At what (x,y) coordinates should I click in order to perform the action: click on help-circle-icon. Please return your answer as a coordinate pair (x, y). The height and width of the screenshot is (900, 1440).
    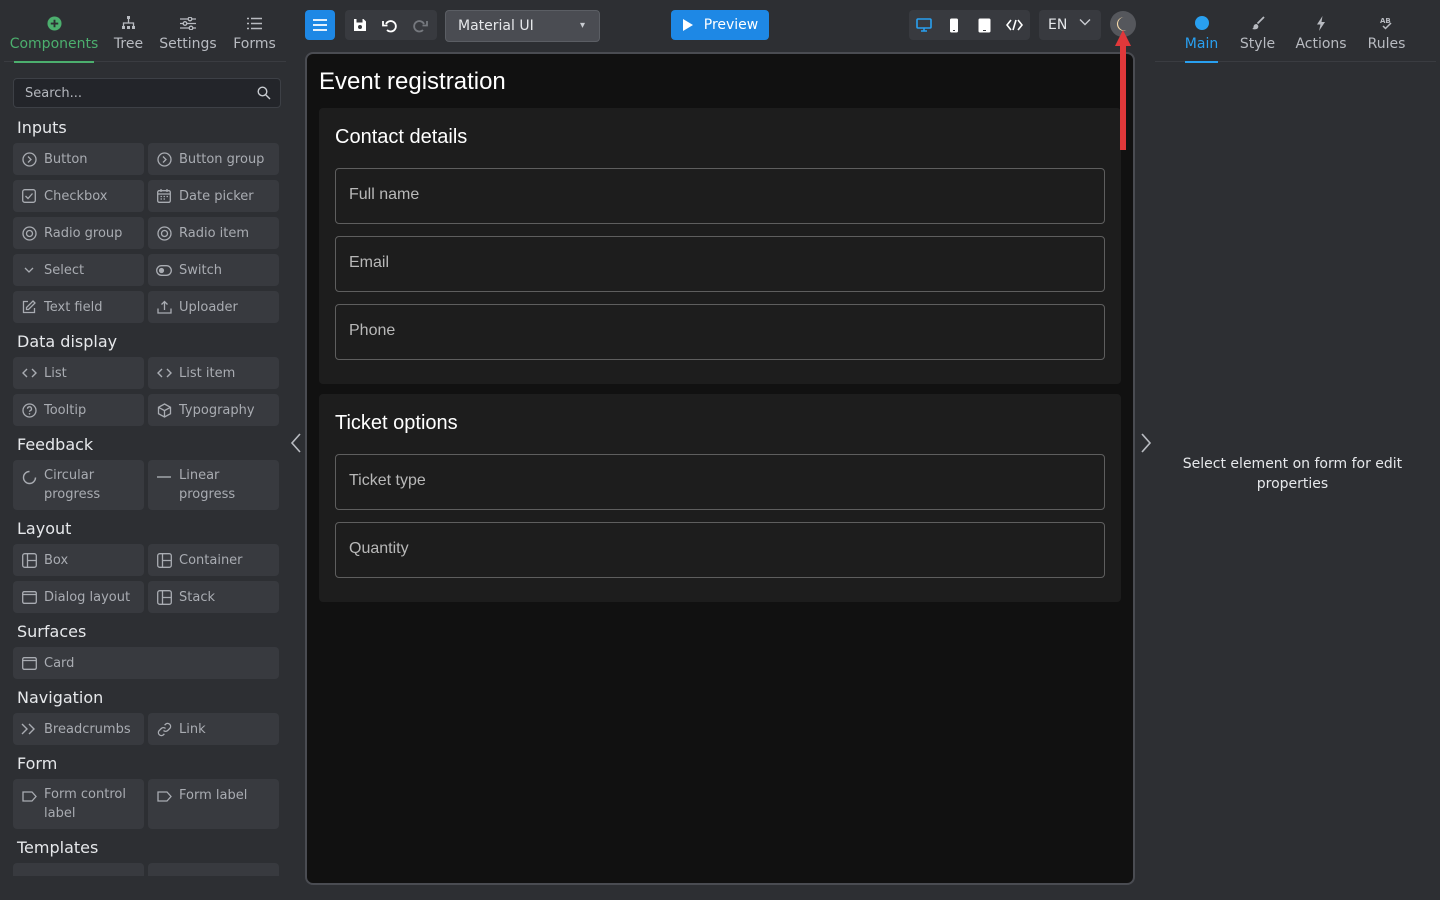
    Looking at the image, I should click on (29, 410).